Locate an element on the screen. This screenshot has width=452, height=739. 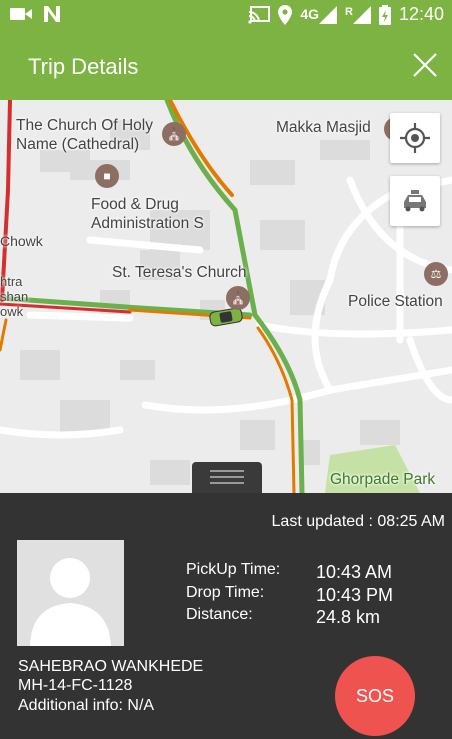
cast-icon is located at coordinates (259, 14).